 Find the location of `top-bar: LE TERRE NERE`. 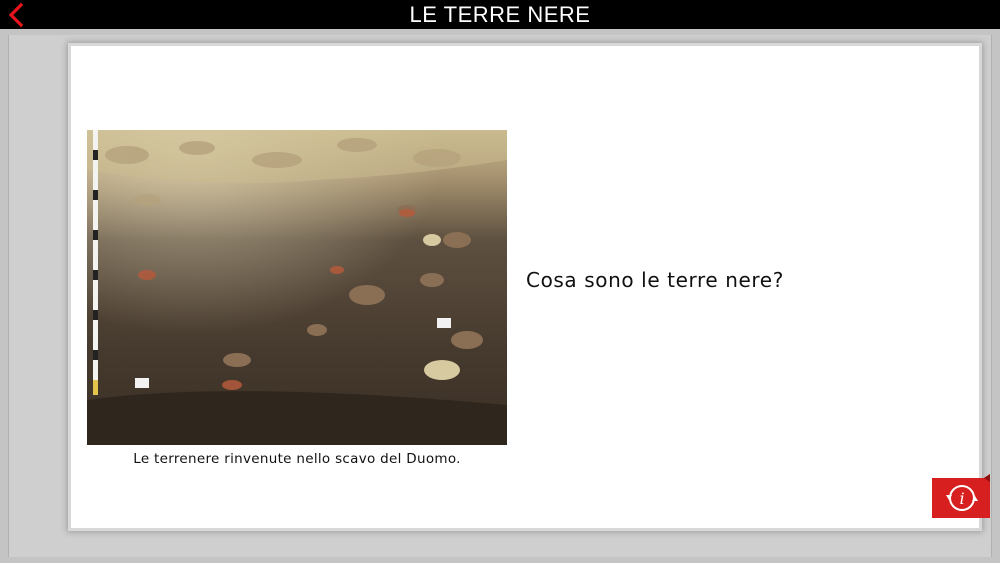

top-bar: LE TERRE NERE is located at coordinates (500, 14).